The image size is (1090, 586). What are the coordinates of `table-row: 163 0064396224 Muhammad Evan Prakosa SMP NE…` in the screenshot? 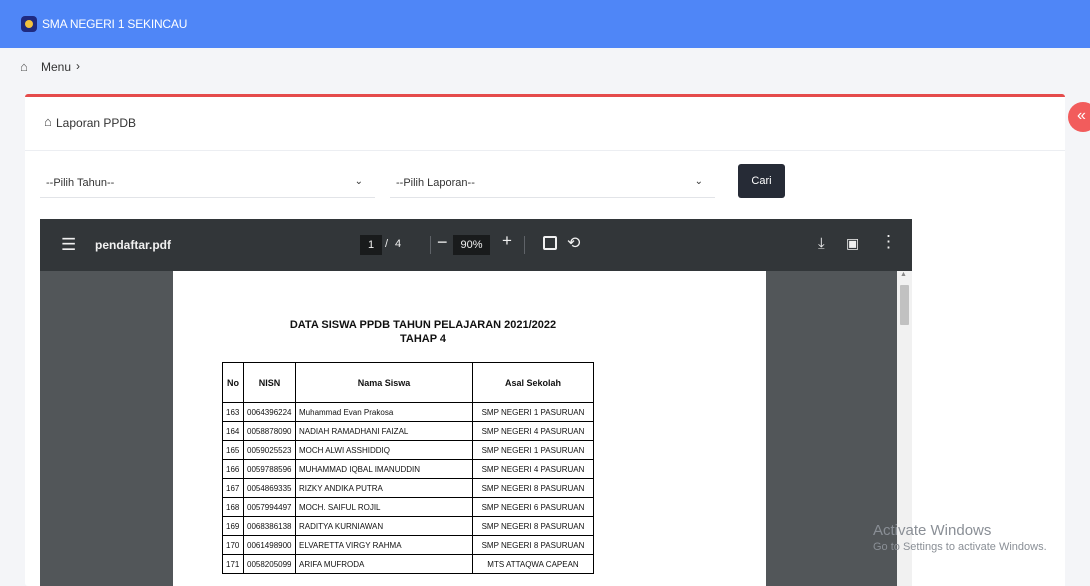 It's located at (408, 412).